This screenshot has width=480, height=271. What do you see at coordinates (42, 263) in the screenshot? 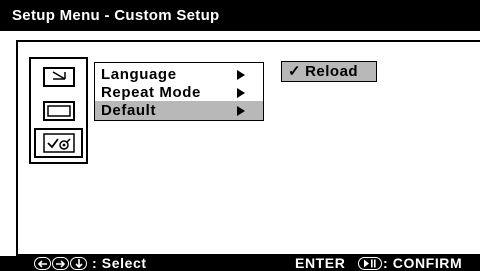
I see `left-arrow-icon` at bounding box center [42, 263].